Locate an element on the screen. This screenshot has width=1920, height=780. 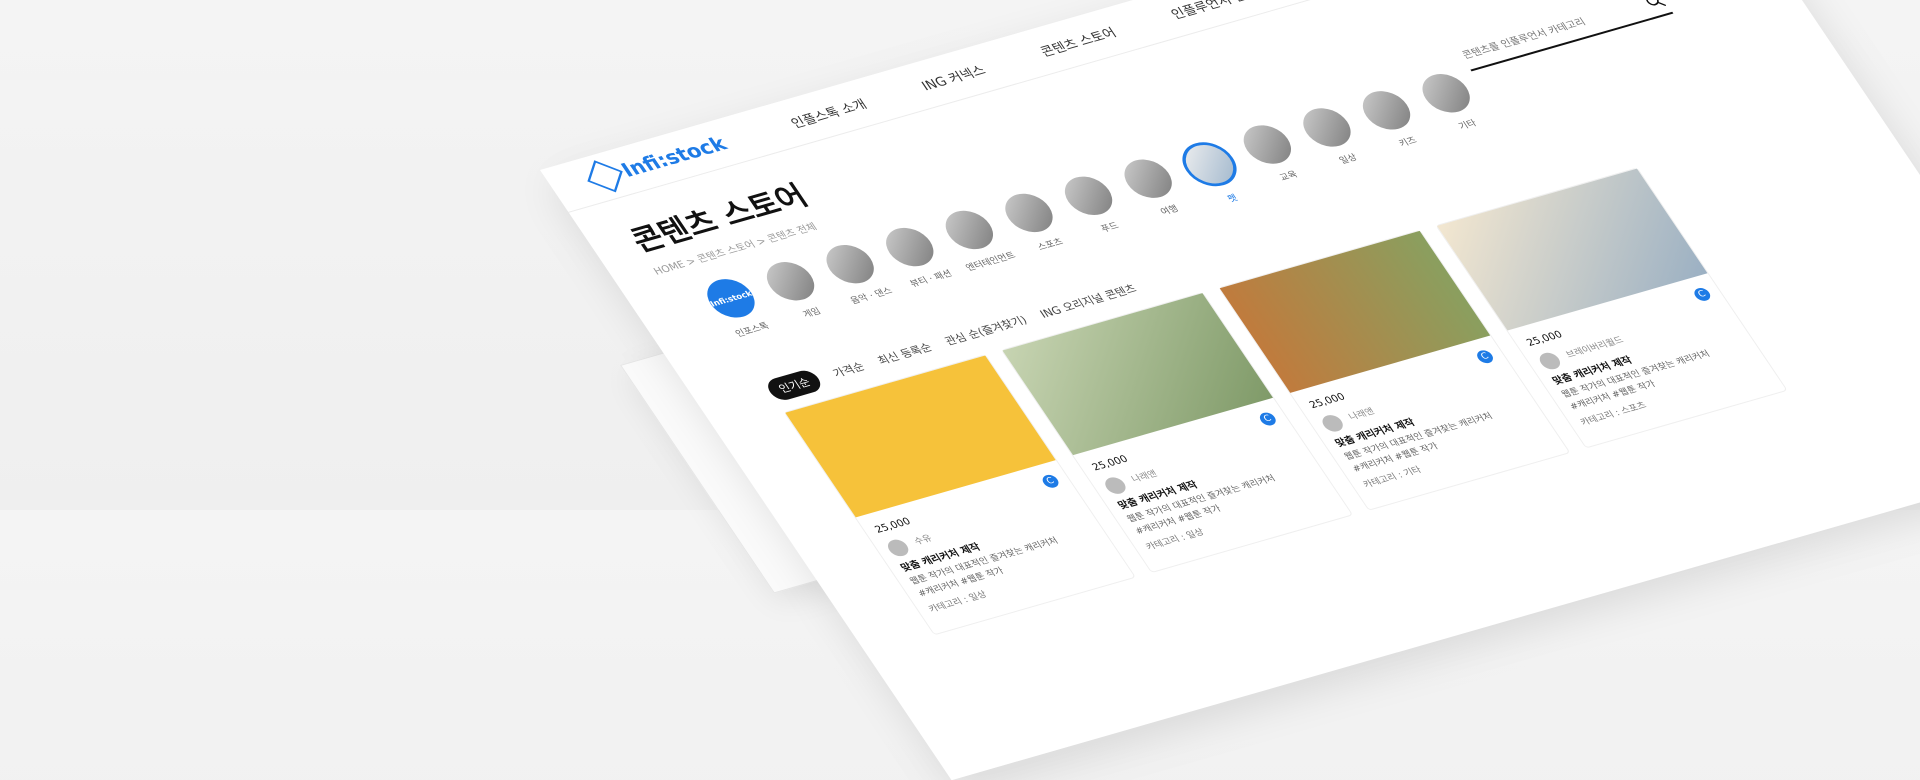
category-item-daily: 일상 is located at coordinates (1334, 139).